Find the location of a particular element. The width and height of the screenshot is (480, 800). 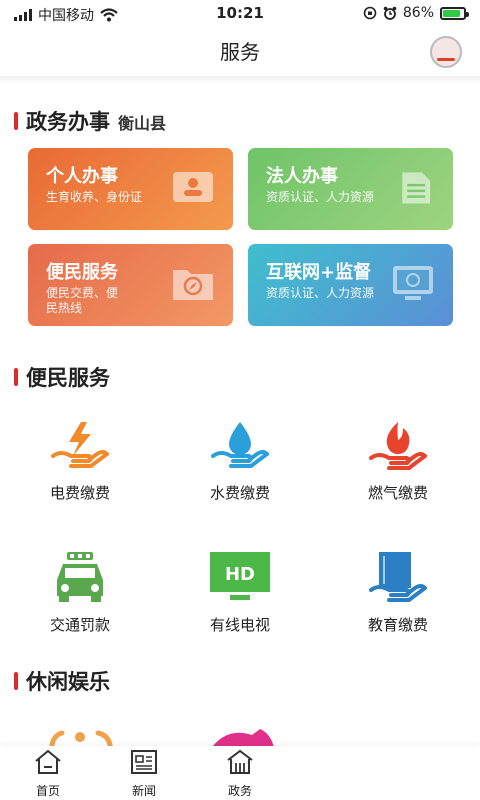

leisure-item-1-icon is located at coordinates (83, 736).